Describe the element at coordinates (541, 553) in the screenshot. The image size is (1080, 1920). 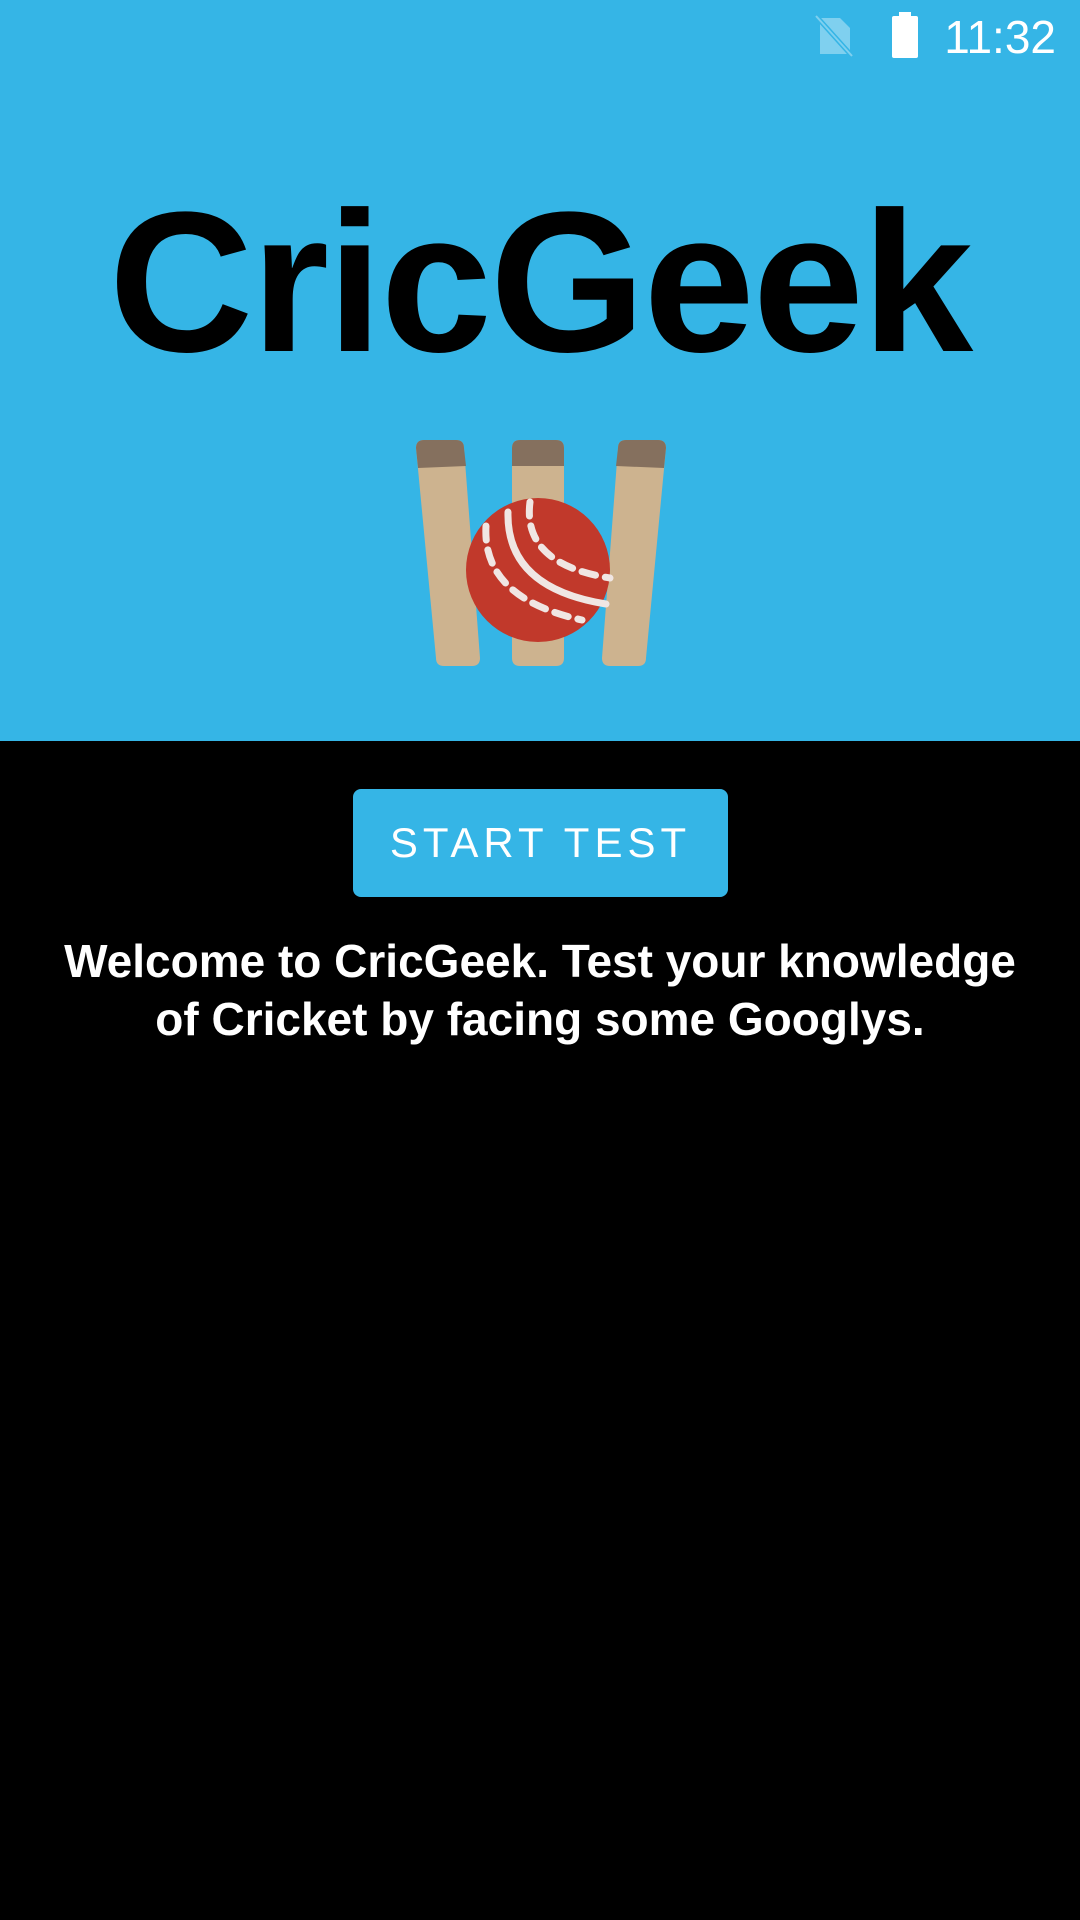
I see `cricket-stumps-ball-icon` at that location.